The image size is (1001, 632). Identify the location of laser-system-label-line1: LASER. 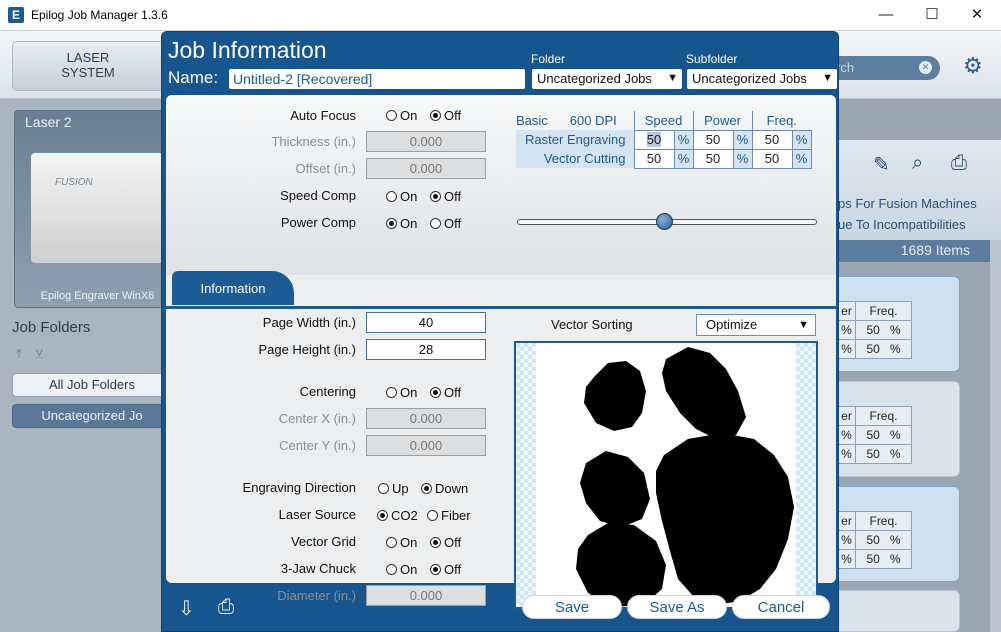
(88, 57).